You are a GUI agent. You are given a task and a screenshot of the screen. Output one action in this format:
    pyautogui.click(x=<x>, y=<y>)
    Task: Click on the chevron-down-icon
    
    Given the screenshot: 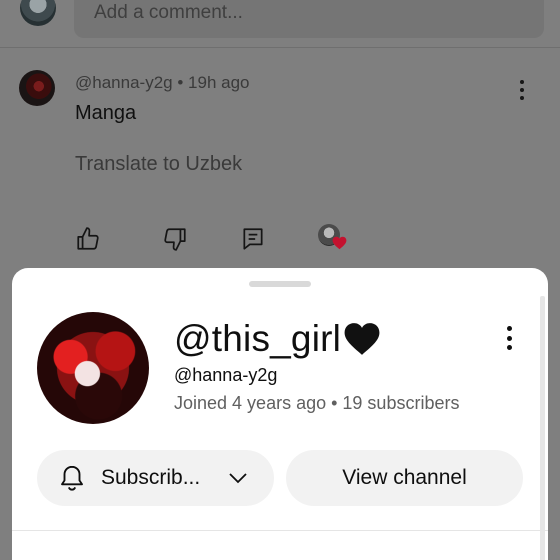 What is the action you would take?
    pyautogui.click(x=238, y=478)
    